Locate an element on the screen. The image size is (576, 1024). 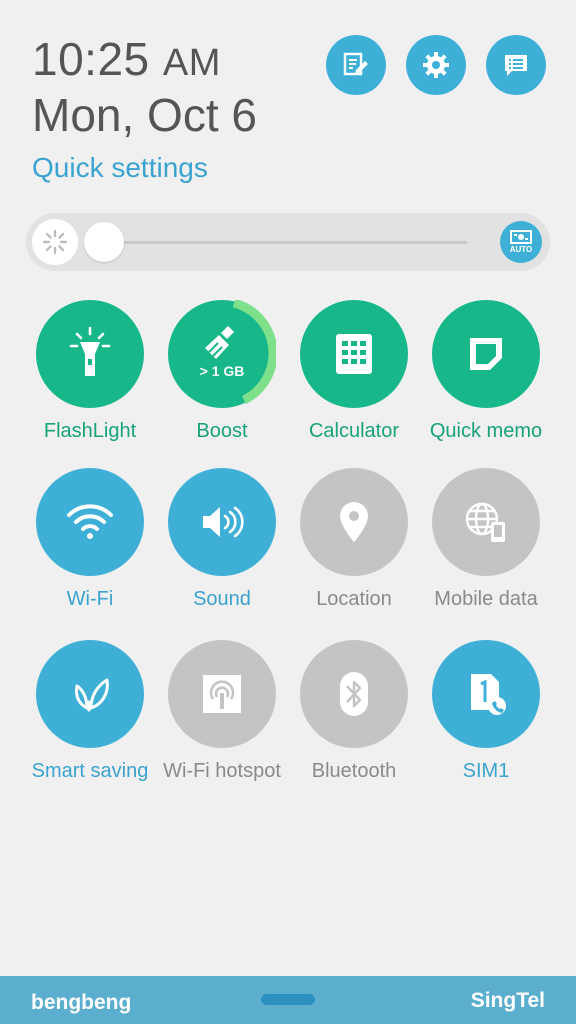
hotspot-icon is located at coordinates (222, 694).